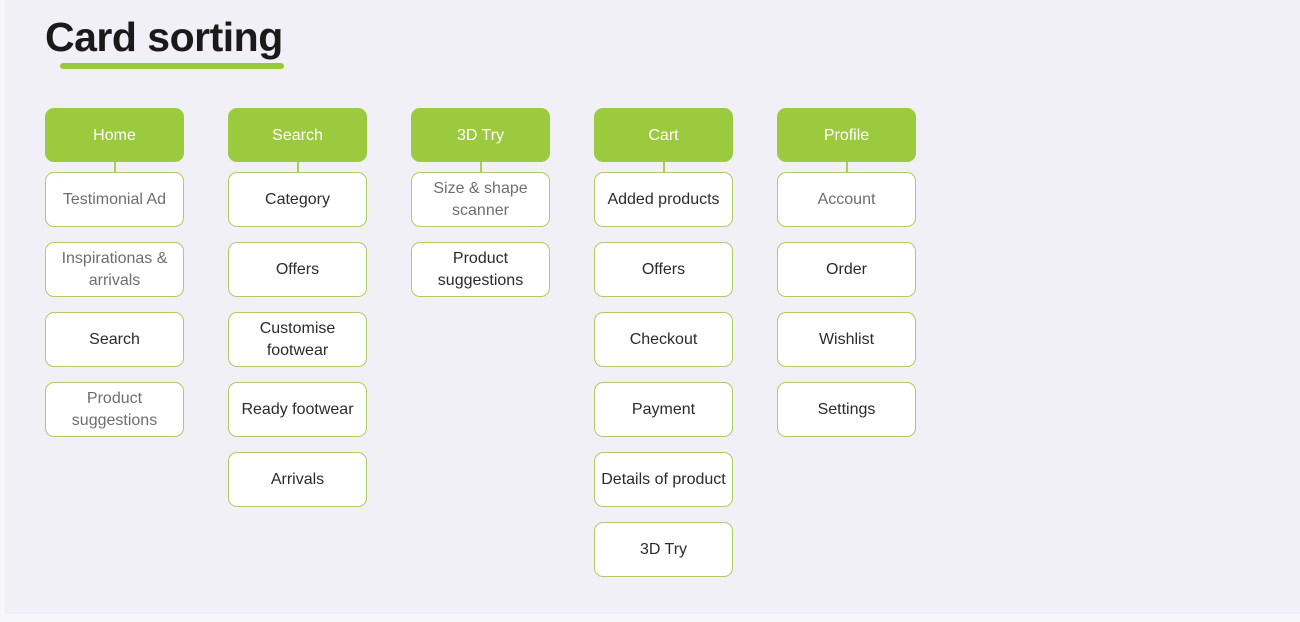 This screenshot has width=1300, height=622. Describe the element at coordinates (480, 199) in the screenshot. I see `card-item: Size & shape scanner` at that location.